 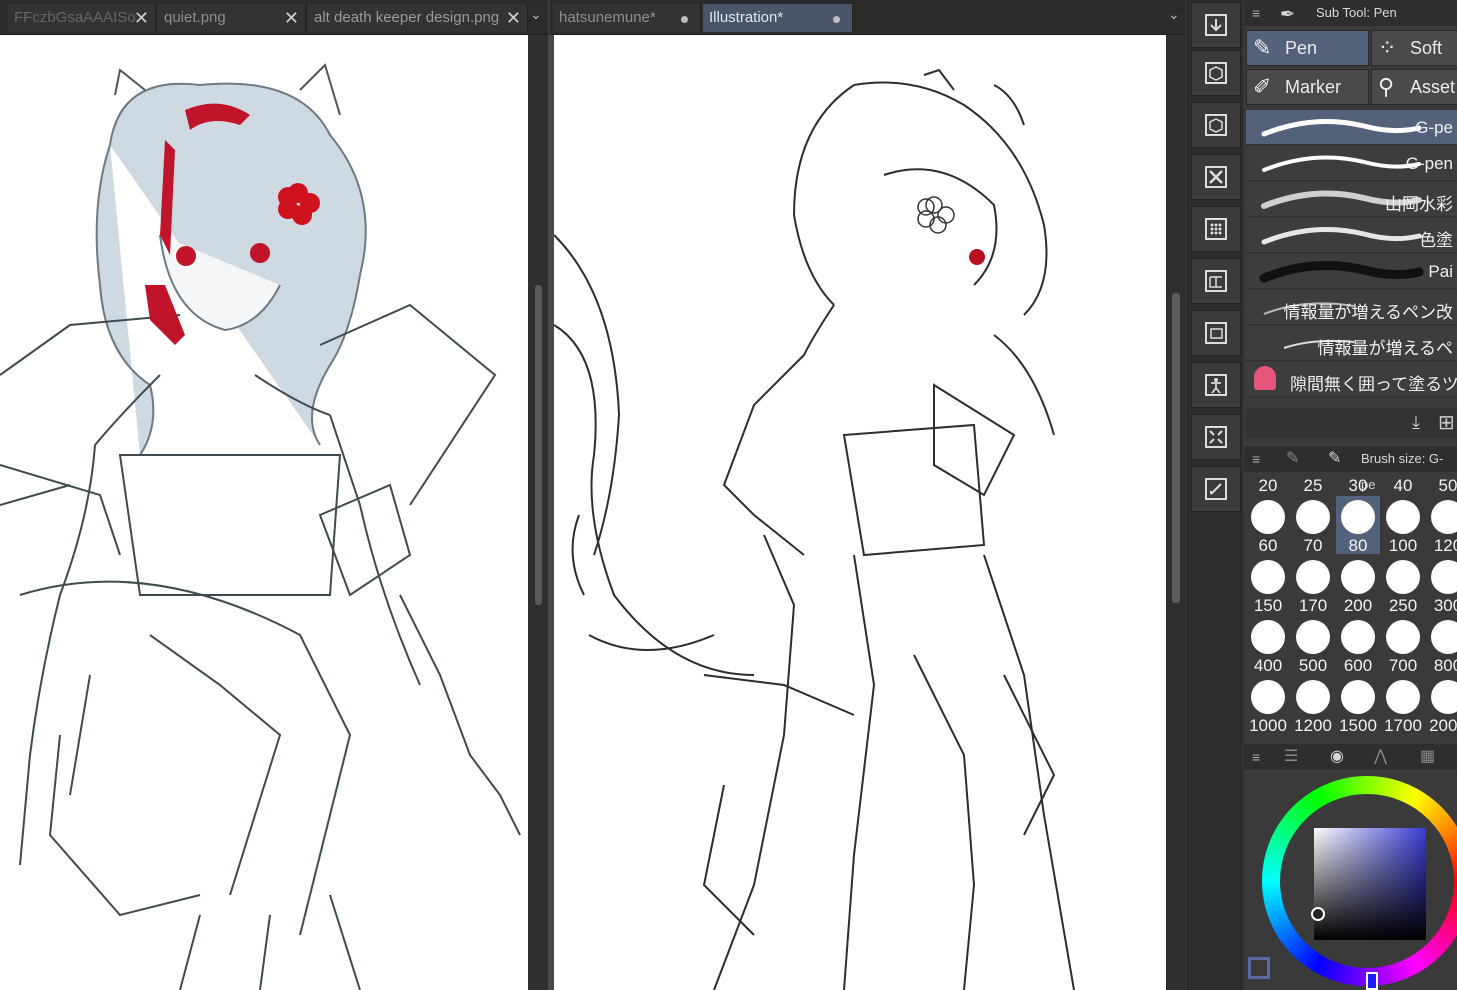 What do you see at coordinates (1216, 281) in the screenshot?
I see `frame-button` at bounding box center [1216, 281].